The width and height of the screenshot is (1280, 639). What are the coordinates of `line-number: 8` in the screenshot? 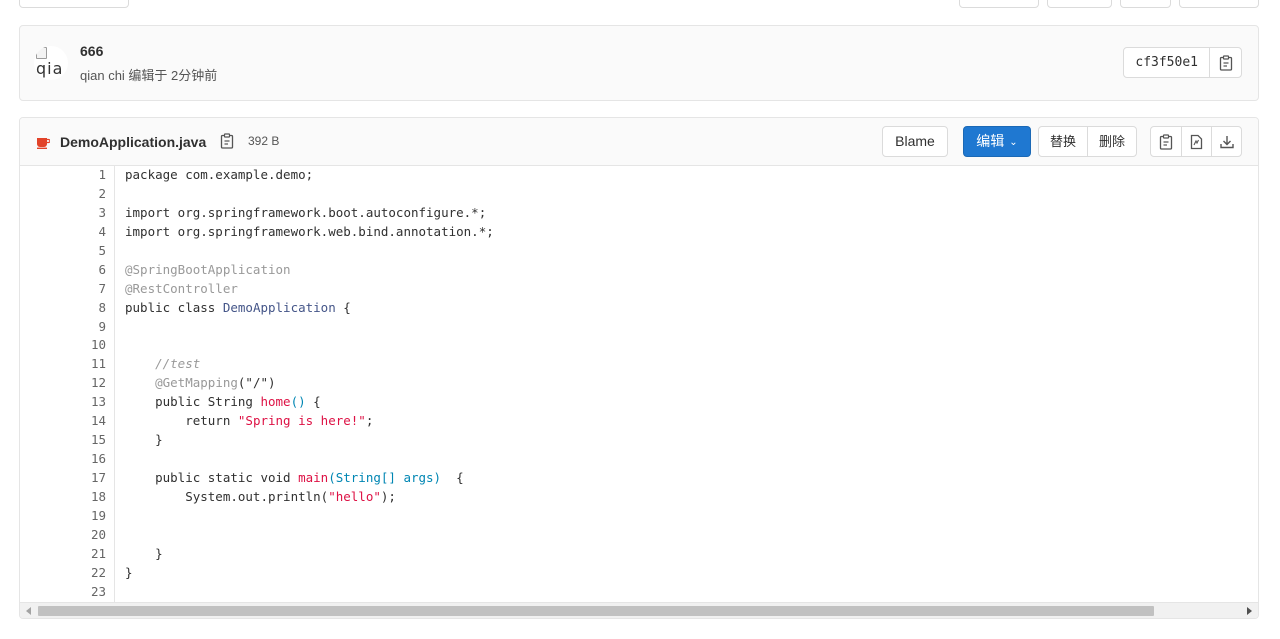 It's located at (67, 308).